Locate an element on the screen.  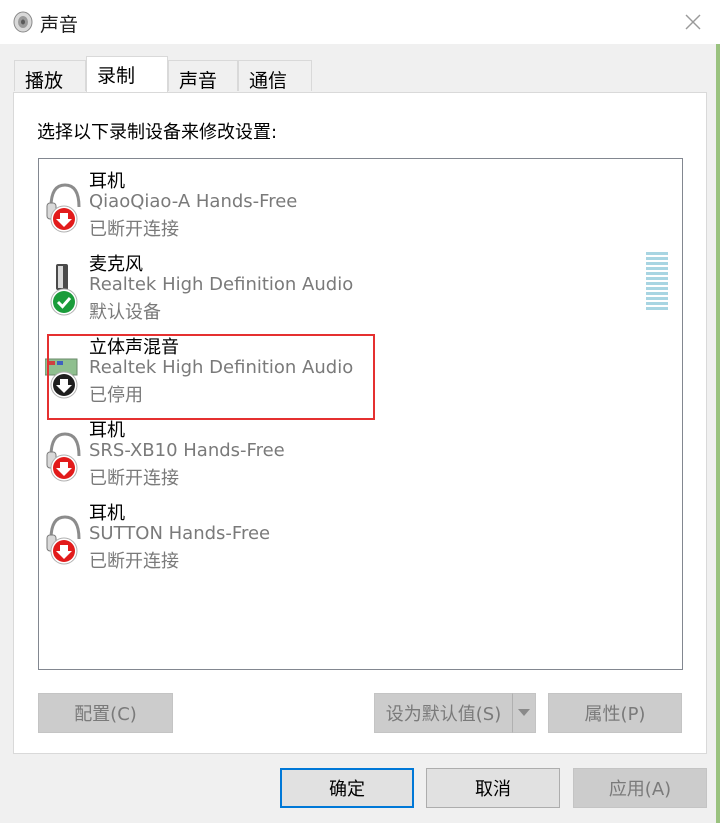
cancel-button: 取消 is located at coordinates (493, 788).